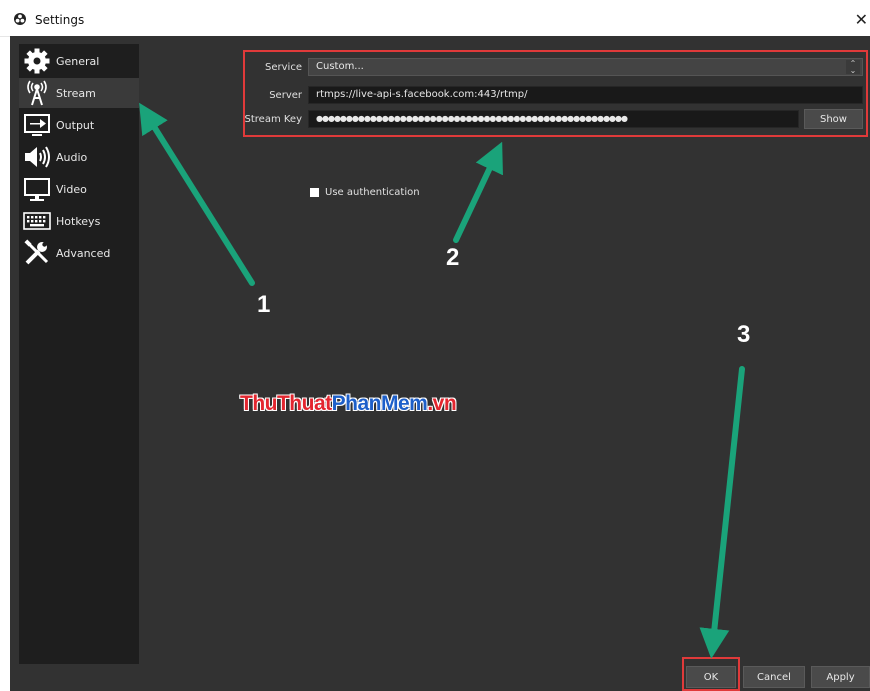 Image resolution: width=870 pixels, height=691 pixels. What do you see at coordinates (314, 192) in the screenshot?
I see `checkbox-box` at bounding box center [314, 192].